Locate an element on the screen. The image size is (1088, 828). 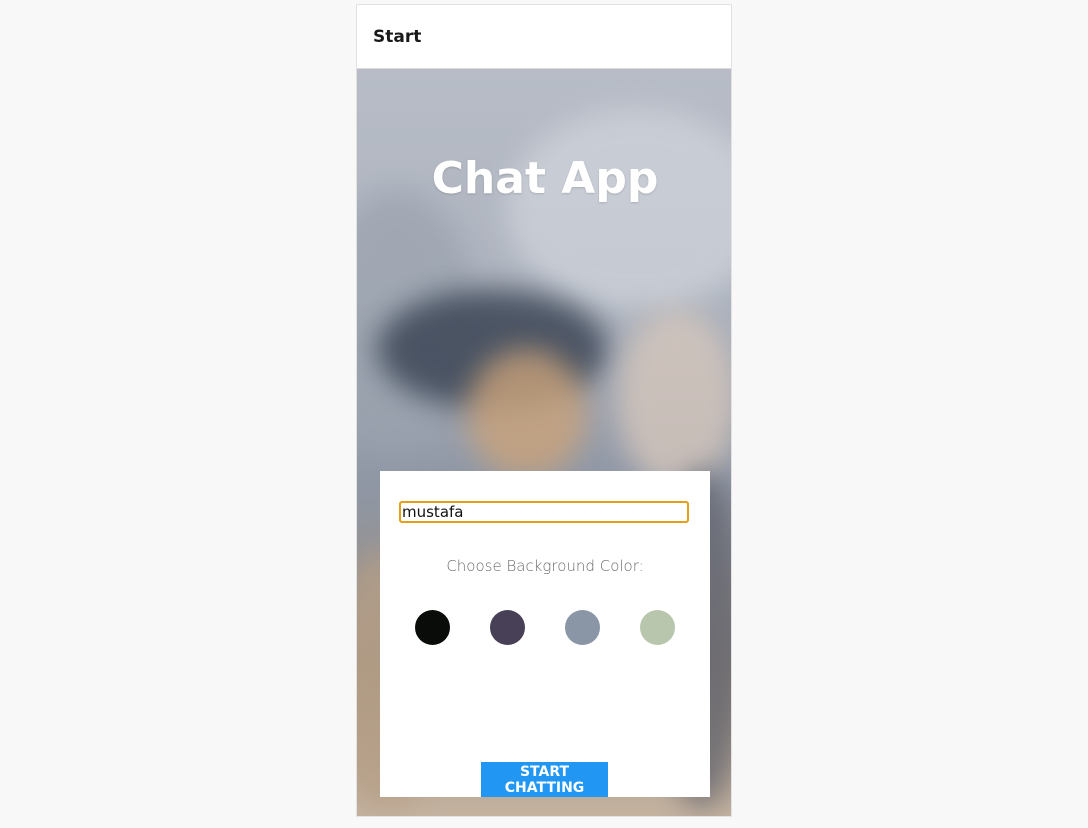
navigation-header: Start is located at coordinates (544, 37).